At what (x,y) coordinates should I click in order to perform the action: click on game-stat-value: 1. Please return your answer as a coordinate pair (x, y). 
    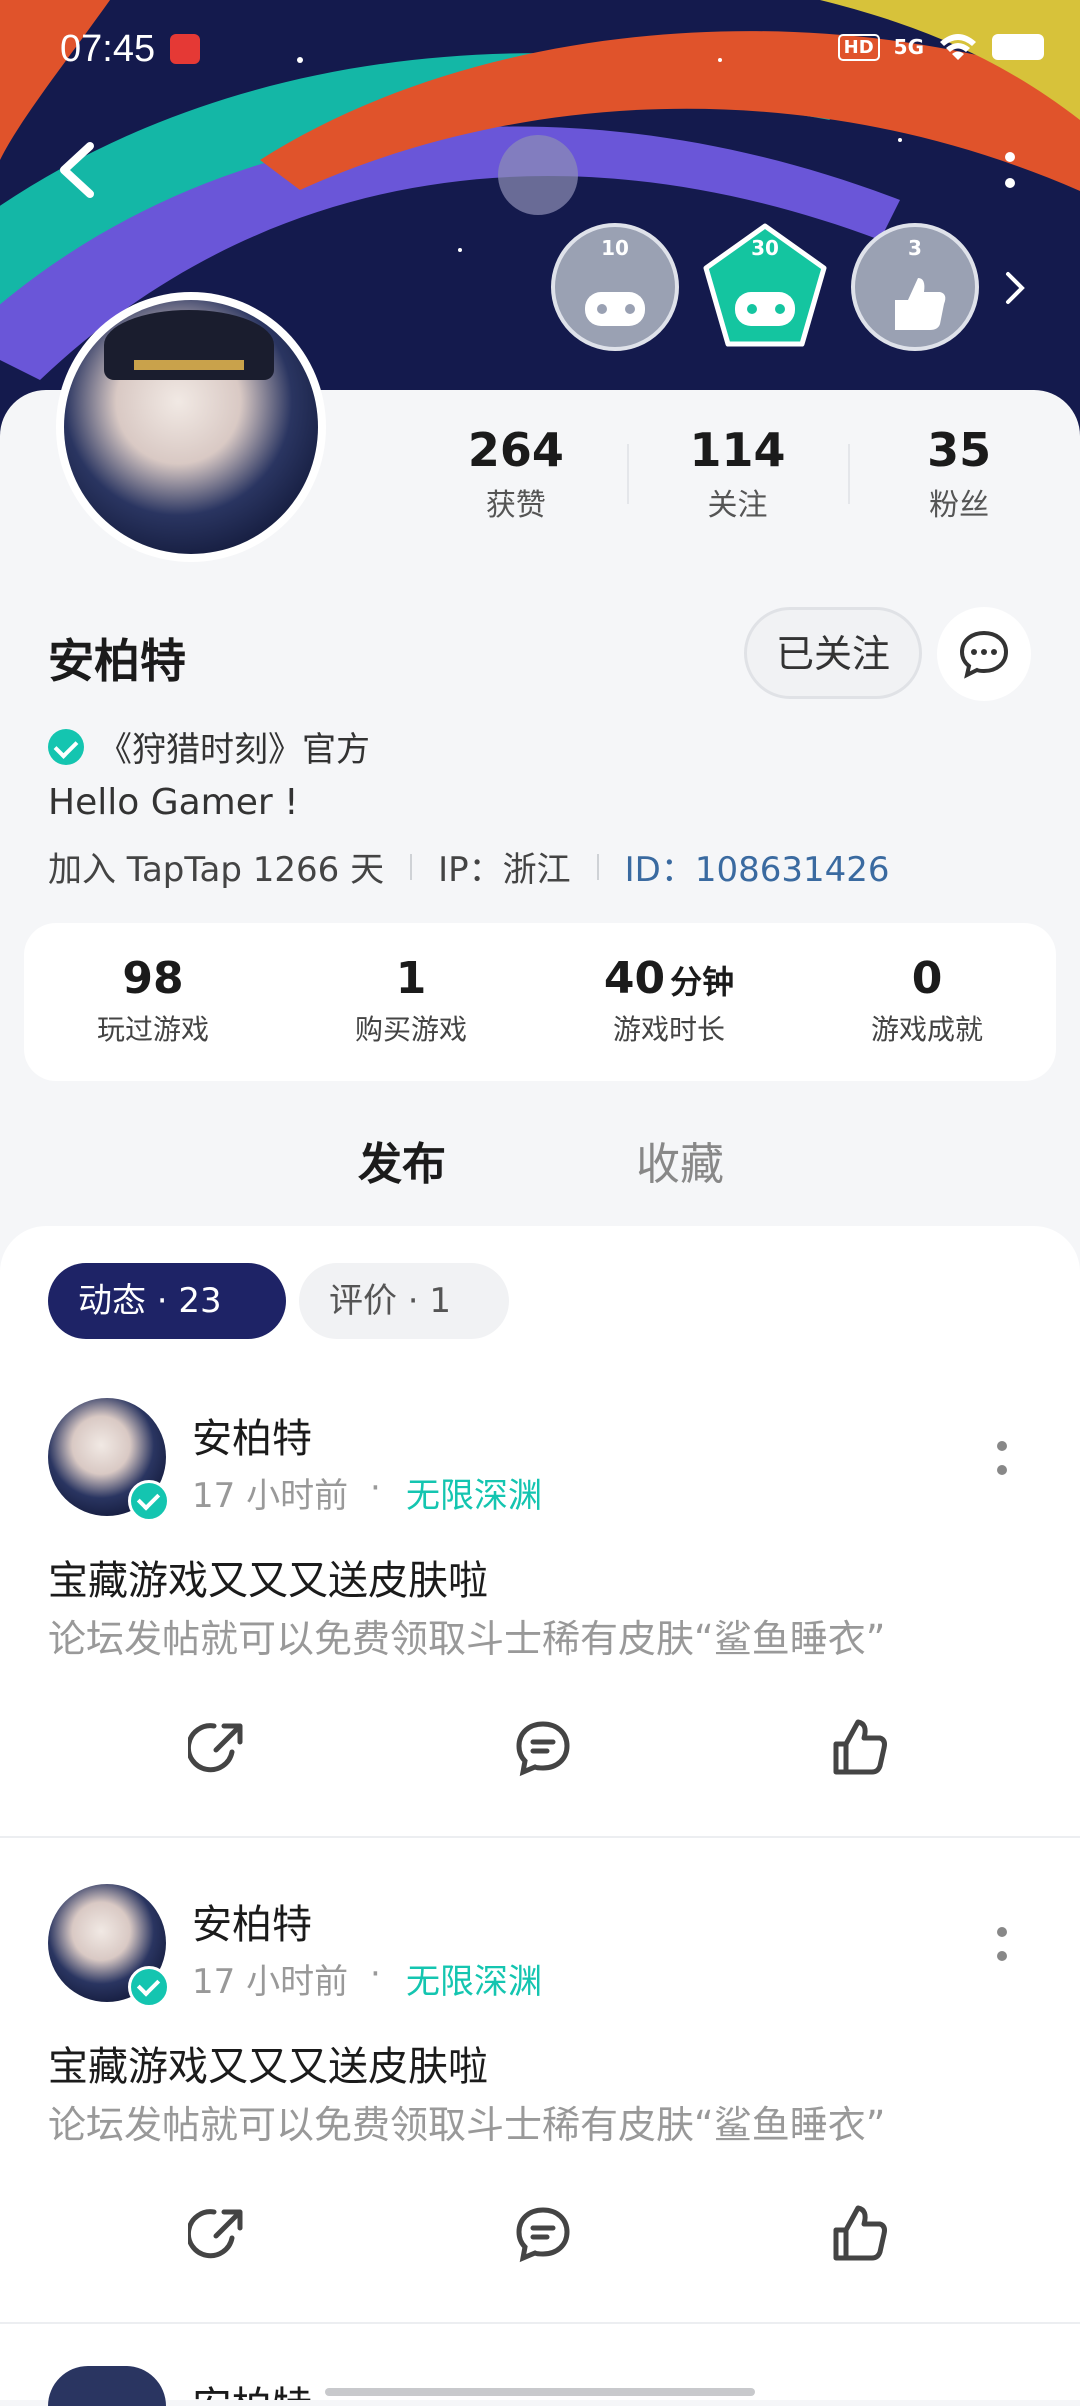
    Looking at the image, I should click on (411, 978).